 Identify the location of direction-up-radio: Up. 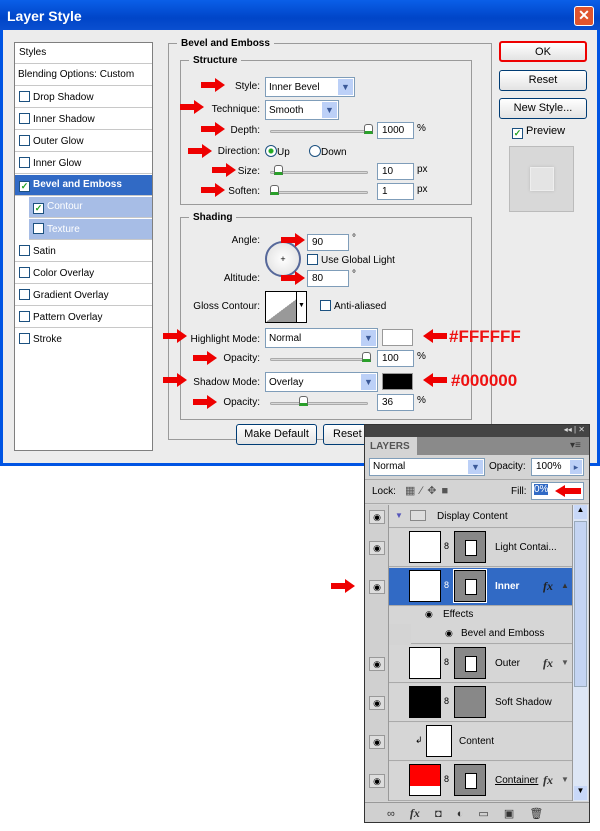
(277, 151).